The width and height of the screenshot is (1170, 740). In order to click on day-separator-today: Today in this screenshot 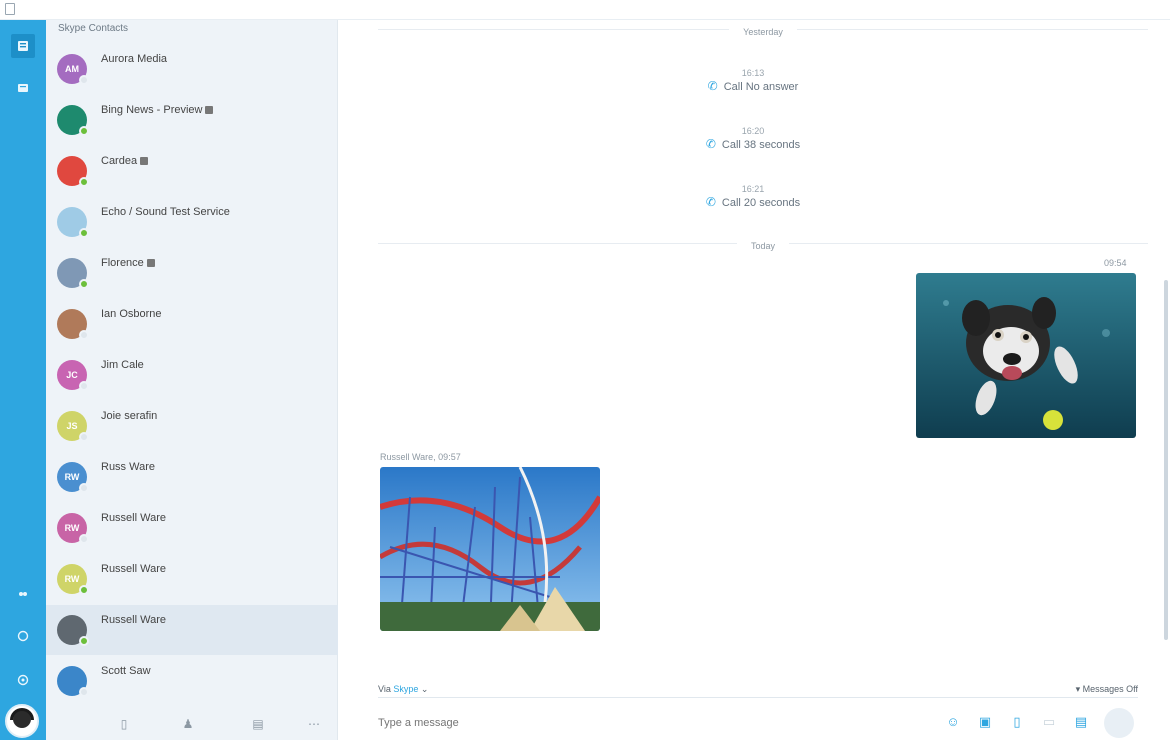, I will do `click(763, 243)`.